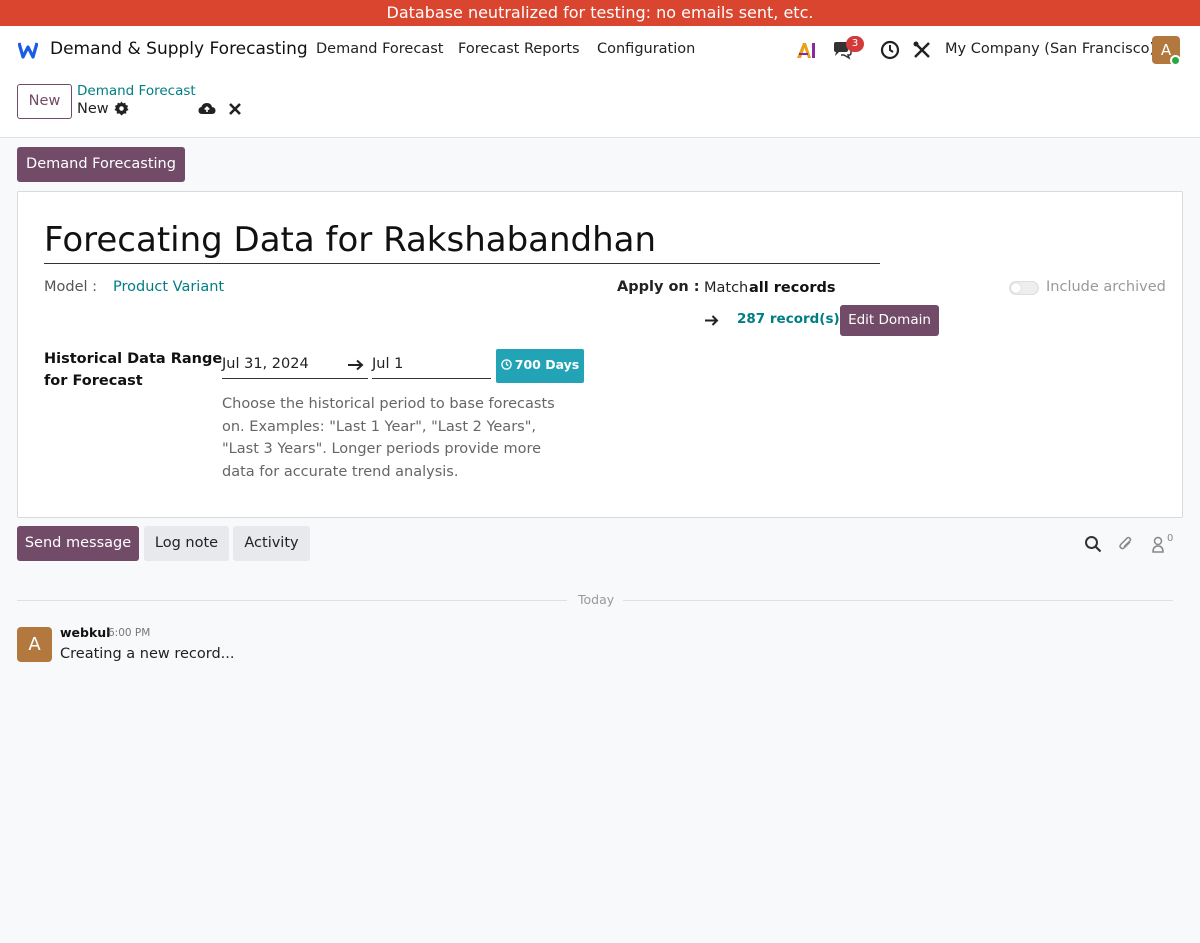 This screenshot has width=1200, height=943. What do you see at coordinates (600, 106) in the screenshot?
I see `control-panel: New Demand Forecast New` at bounding box center [600, 106].